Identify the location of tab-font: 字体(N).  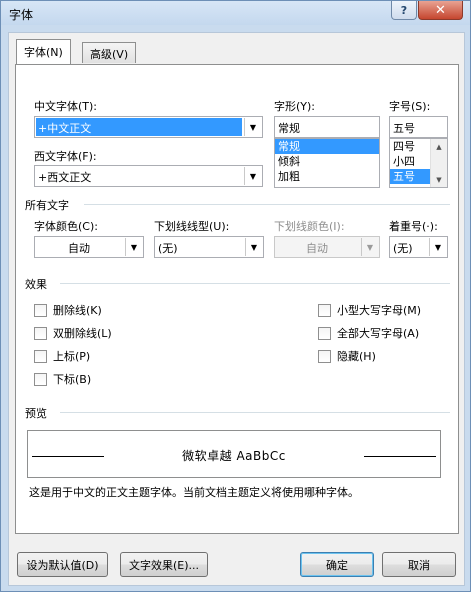
(43, 51).